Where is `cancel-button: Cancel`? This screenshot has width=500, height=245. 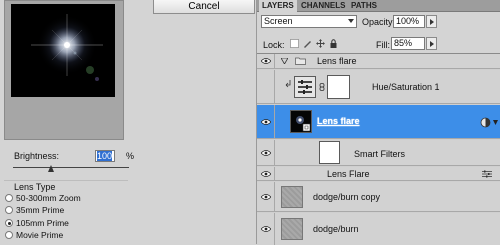 cancel-button: Cancel is located at coordinates (204, 7).